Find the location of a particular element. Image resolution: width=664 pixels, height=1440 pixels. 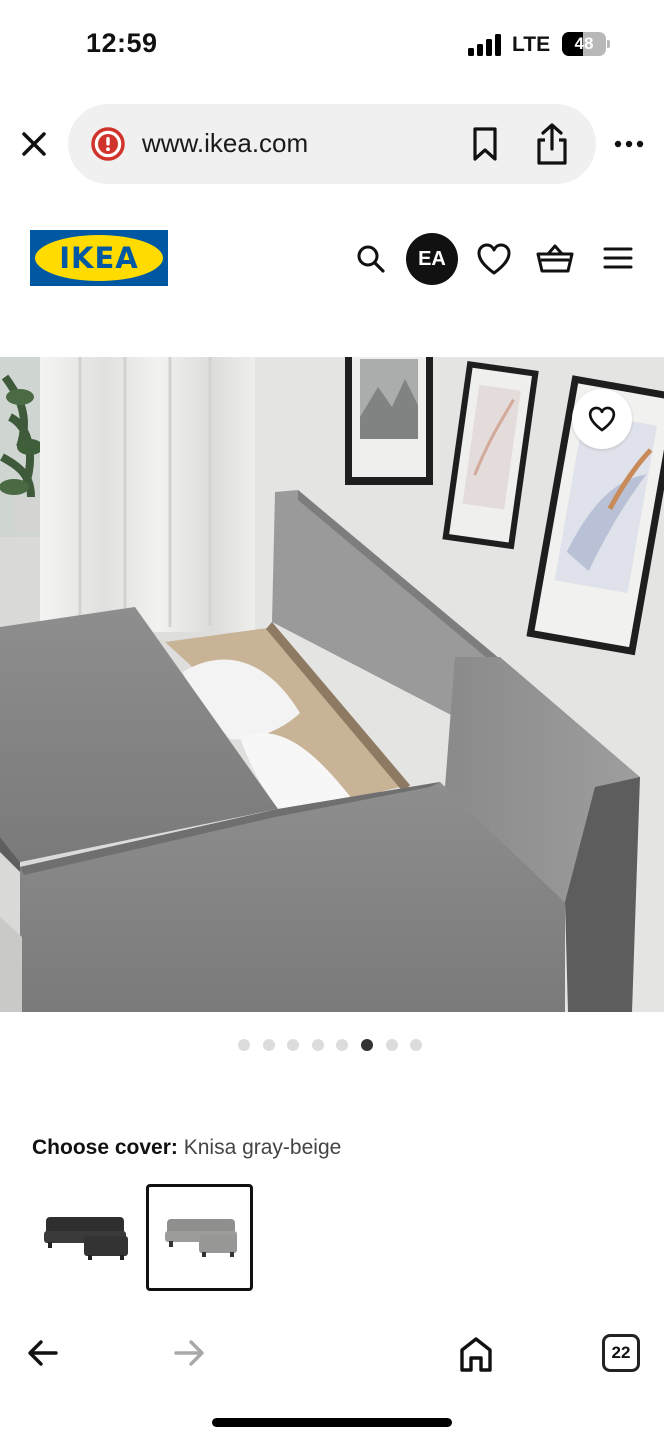

logo-text: IKEA is located at coordinates (99, 258).